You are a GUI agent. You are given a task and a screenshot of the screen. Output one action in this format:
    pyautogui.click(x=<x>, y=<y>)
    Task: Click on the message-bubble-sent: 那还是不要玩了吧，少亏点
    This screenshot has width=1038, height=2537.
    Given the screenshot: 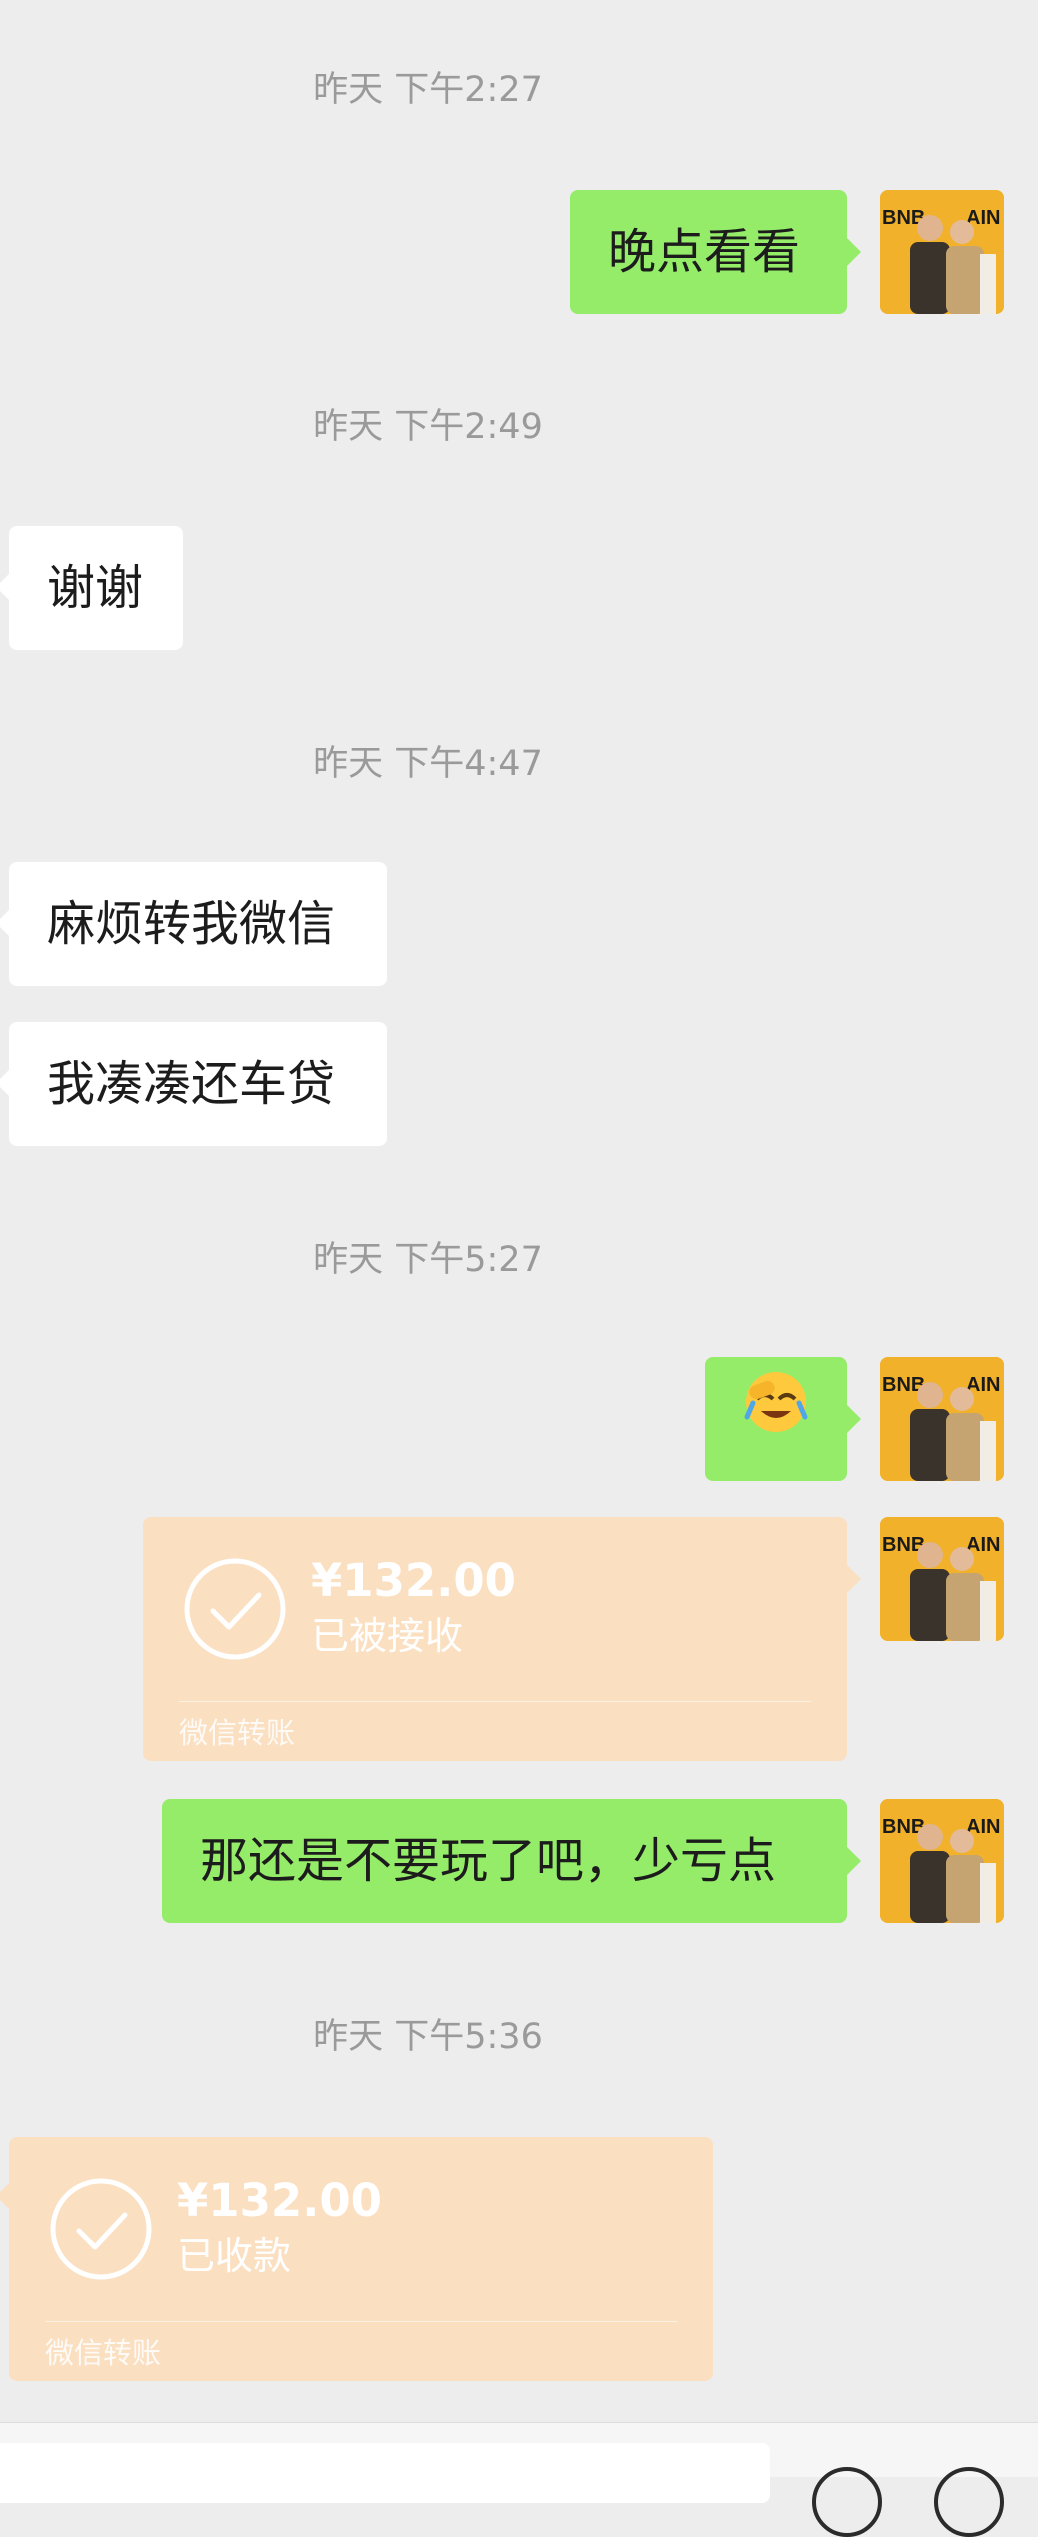 What is the action you would take?
    pyautogui.click(x=511, y=1861)
    